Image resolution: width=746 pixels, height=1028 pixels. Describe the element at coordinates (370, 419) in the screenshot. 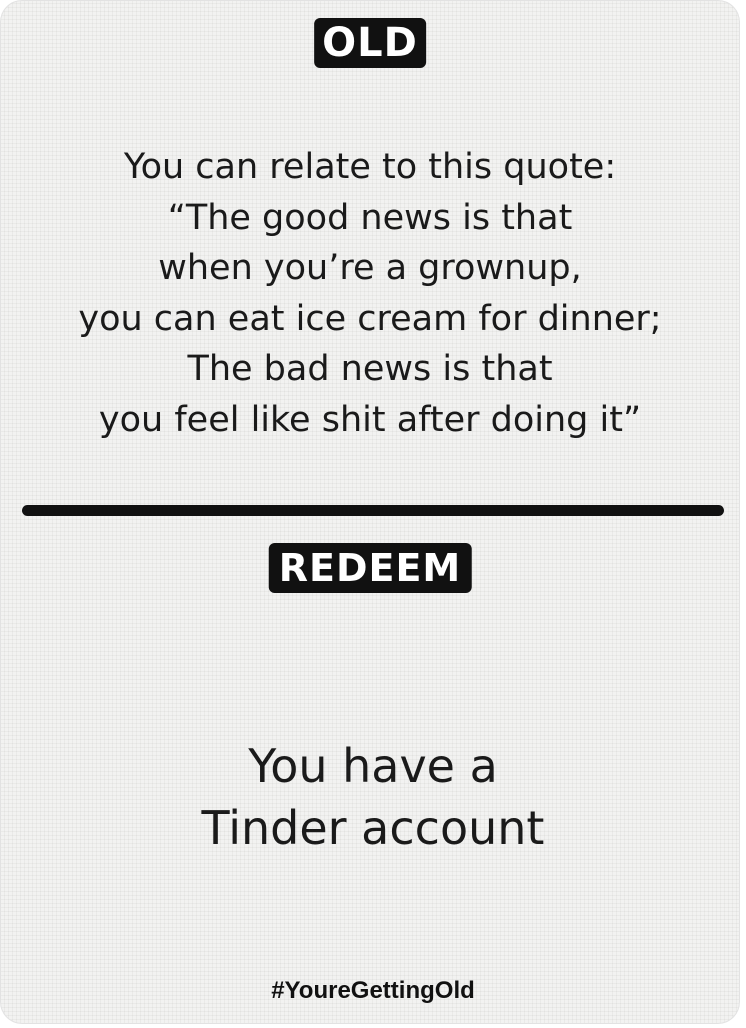

I see `quote-line: you feel like shit after doing it”` at that location.